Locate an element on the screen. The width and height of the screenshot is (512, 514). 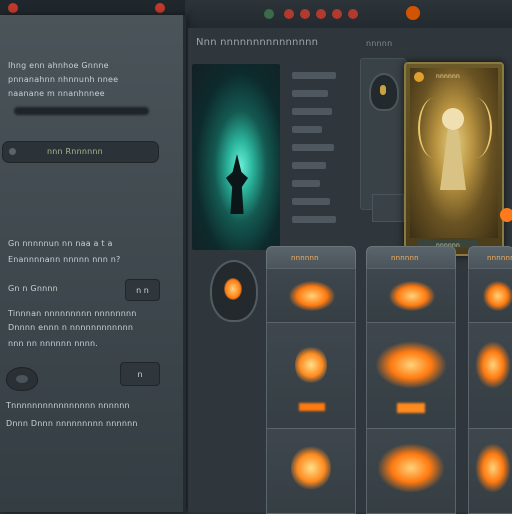
card-title: nnnnnn is located at coordinates (448, 76).